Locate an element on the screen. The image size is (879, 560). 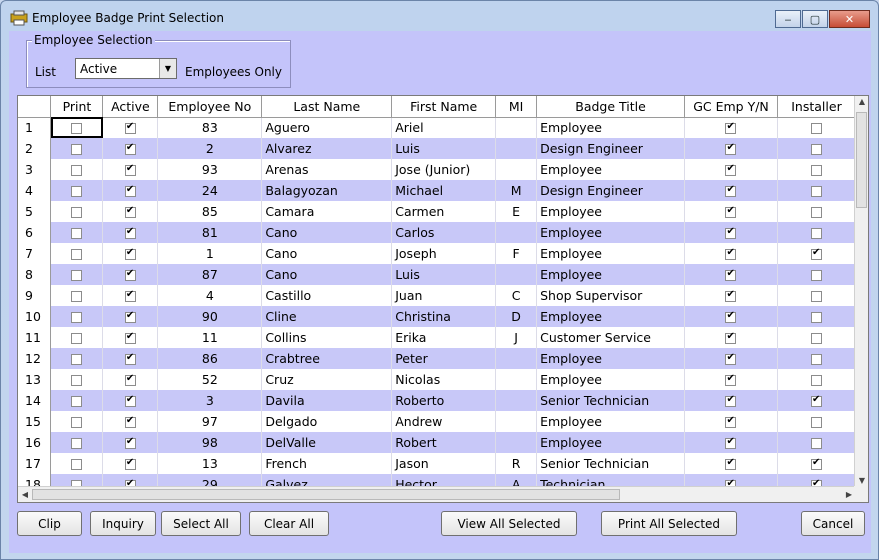
mi-cell: A is located at coordinates (516, 480).